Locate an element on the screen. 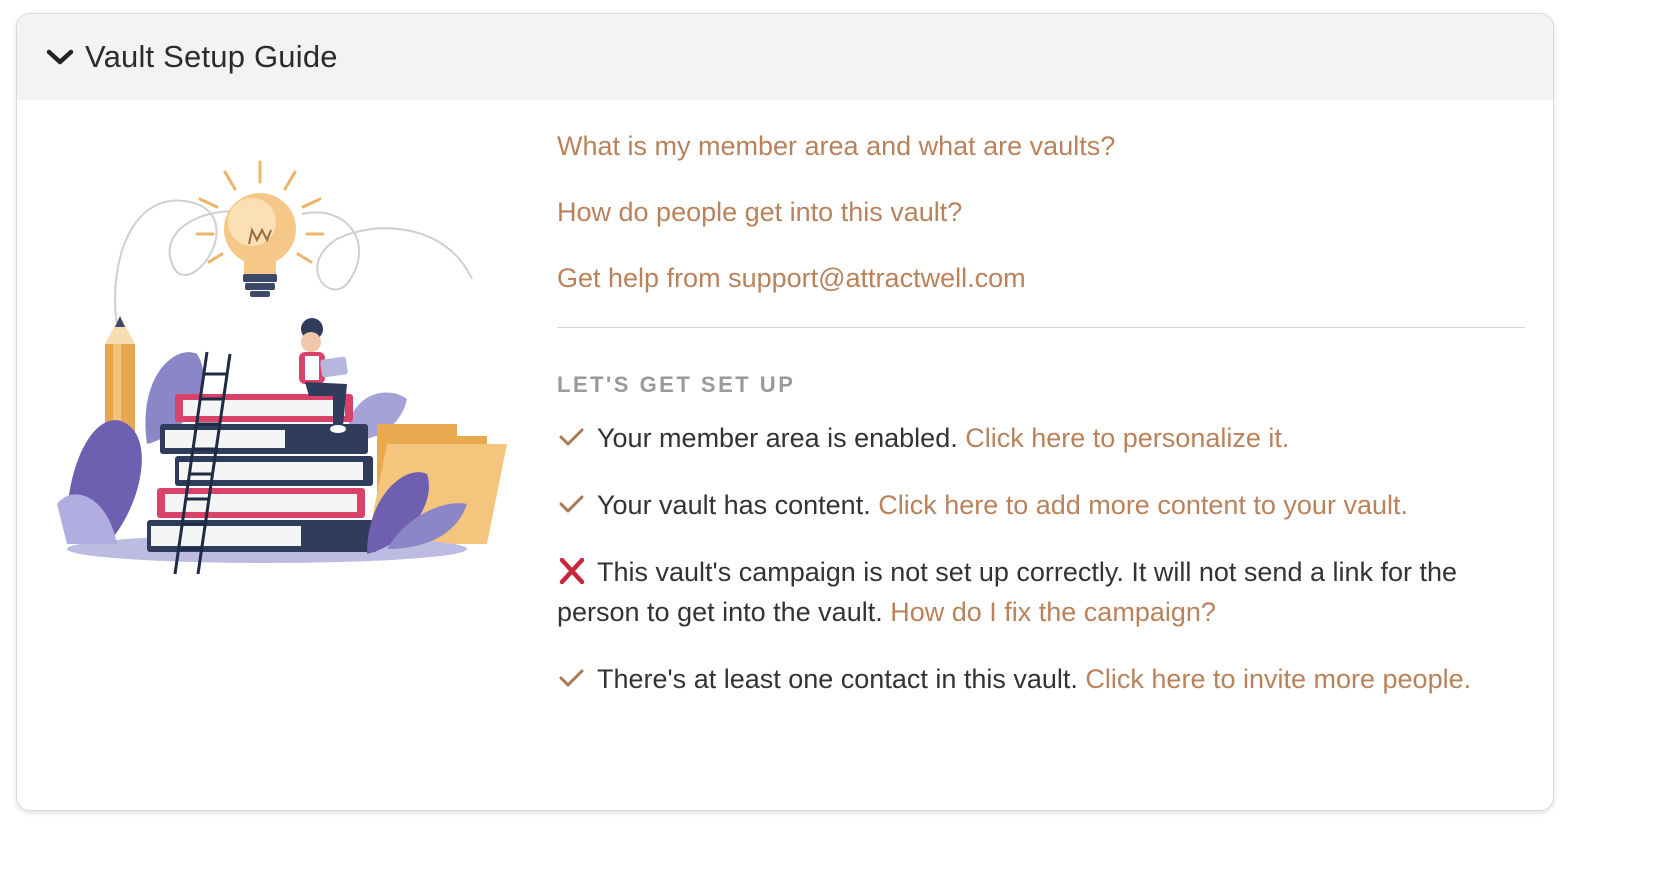 Image resolution: width=1670 pixels, height=878 pixels. panel-title: Vault Setup Guide is located at coordinates (211, 56).